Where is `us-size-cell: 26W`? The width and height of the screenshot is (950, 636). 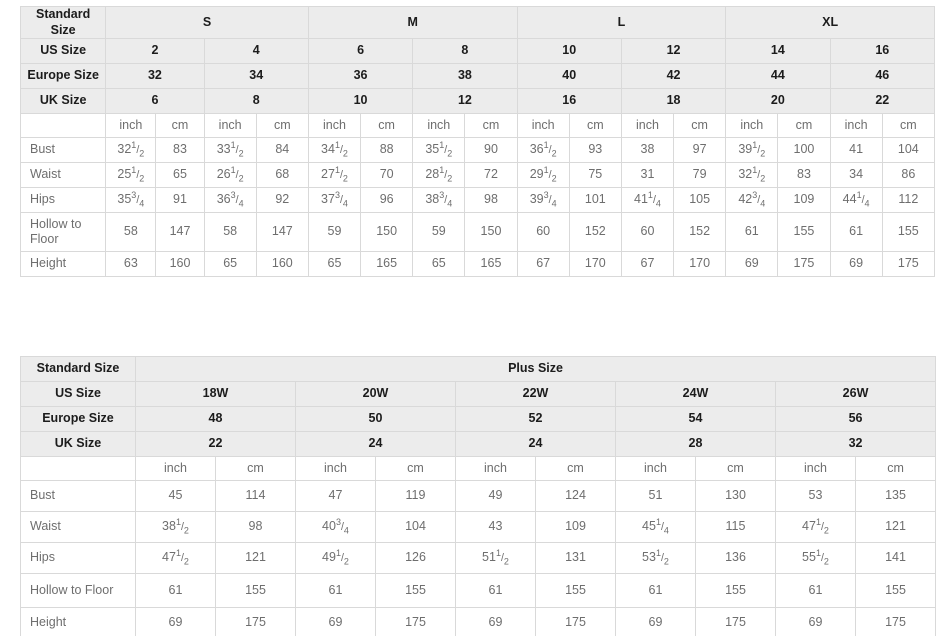
us-size-cell: 26W is located at coordinates (855, 394).